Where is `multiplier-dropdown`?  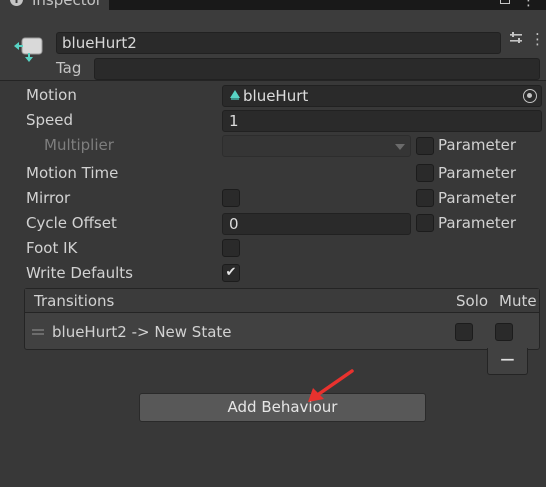
multiplier-dropdown is located at coordinates (316, 146).